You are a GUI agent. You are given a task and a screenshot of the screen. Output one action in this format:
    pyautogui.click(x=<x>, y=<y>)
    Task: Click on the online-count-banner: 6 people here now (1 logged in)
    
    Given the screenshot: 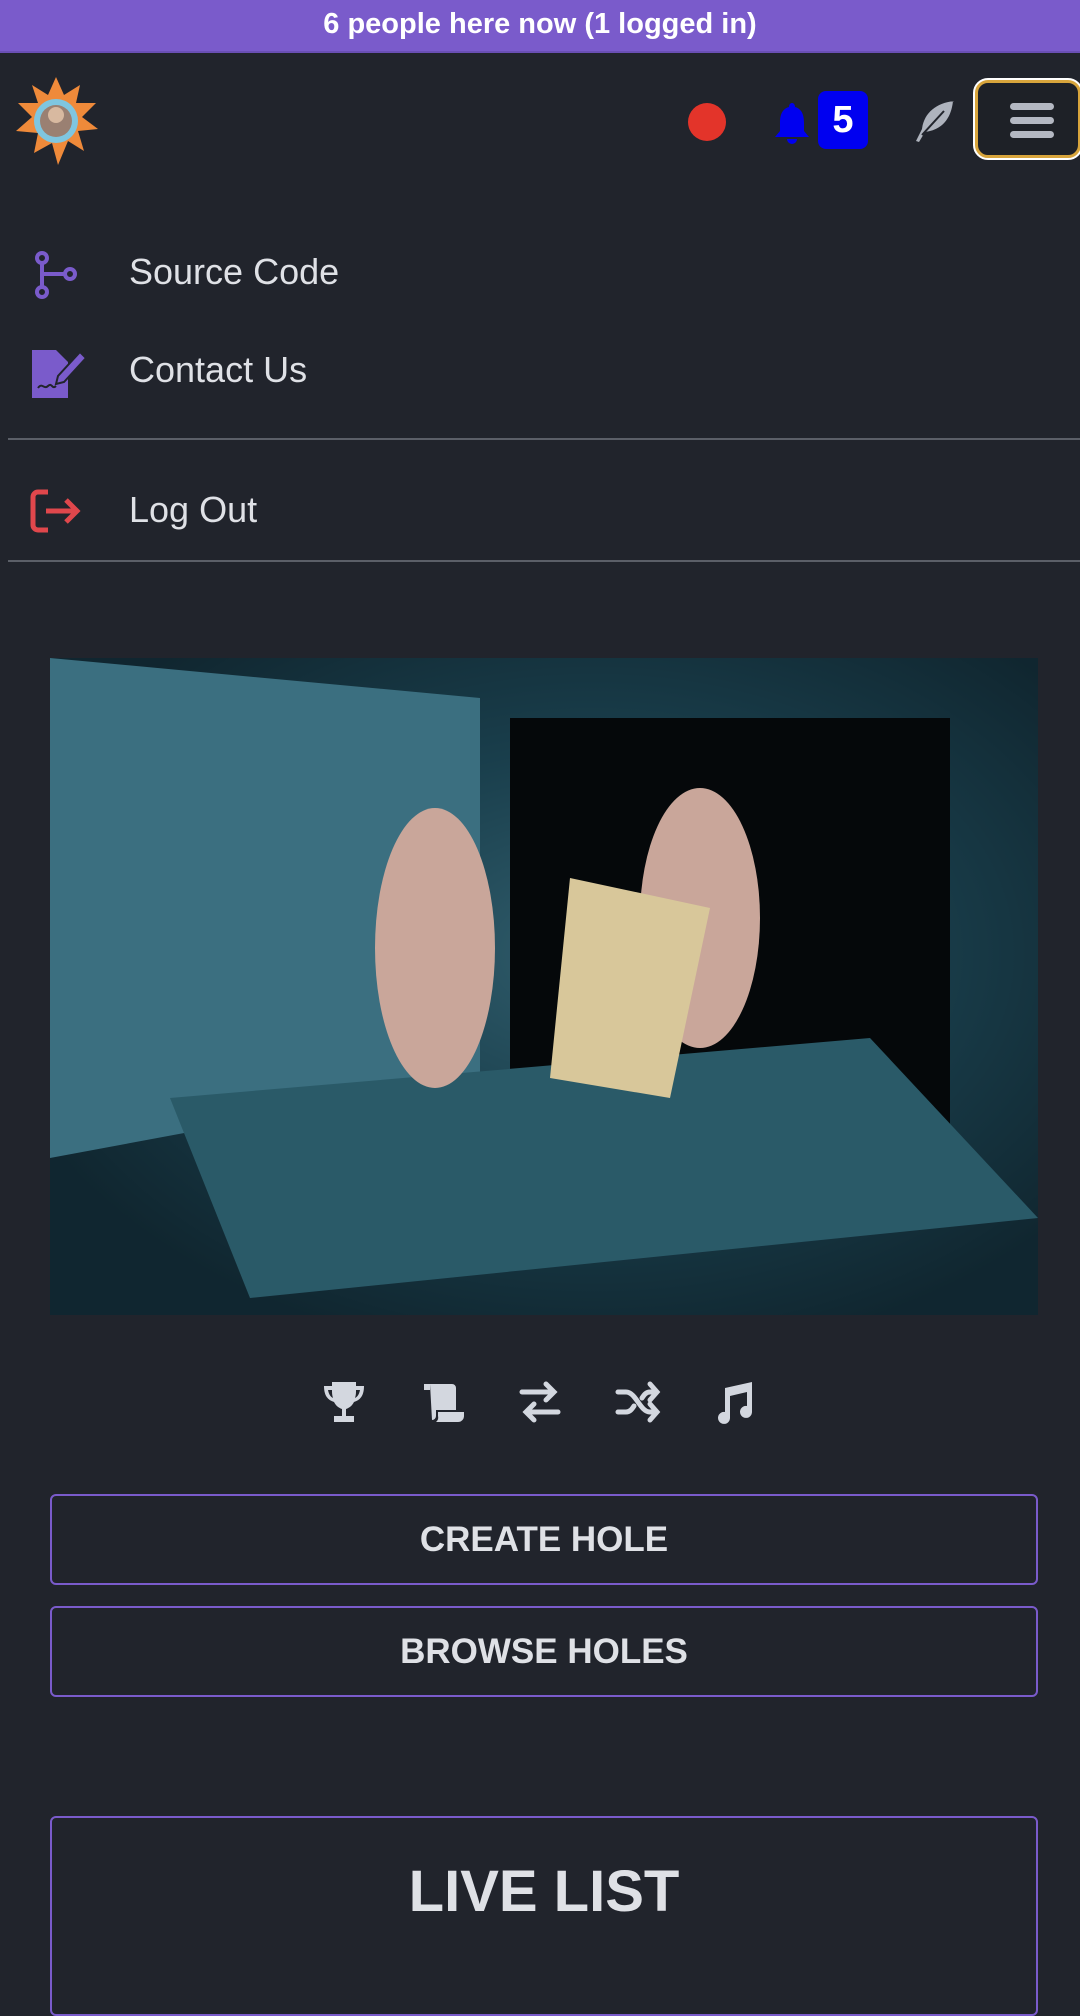 What is the action you would take?
    pyautogui.click(x=540, y=26)
    